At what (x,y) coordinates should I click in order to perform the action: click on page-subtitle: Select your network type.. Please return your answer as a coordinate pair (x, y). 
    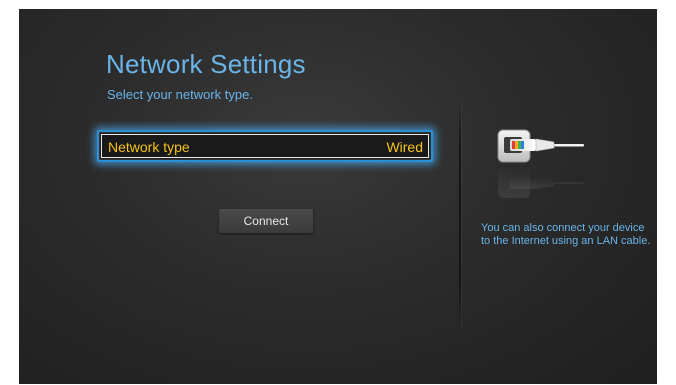
    Looking at the image, I should click on (180, 94).